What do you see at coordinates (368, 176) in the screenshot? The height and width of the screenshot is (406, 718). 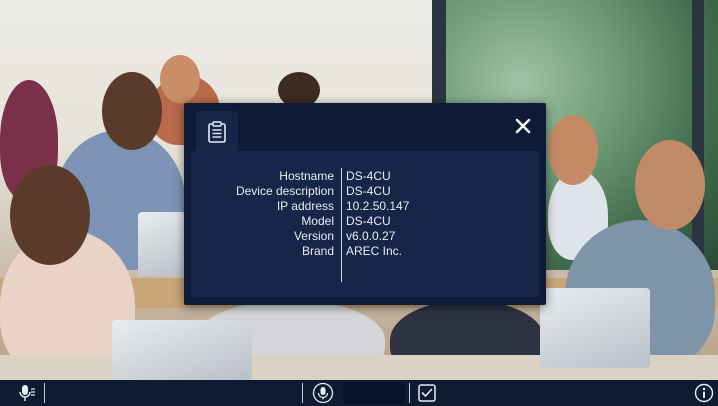 I see `info-value-hostname: DS-4CU` at bounding box center [368, 176].